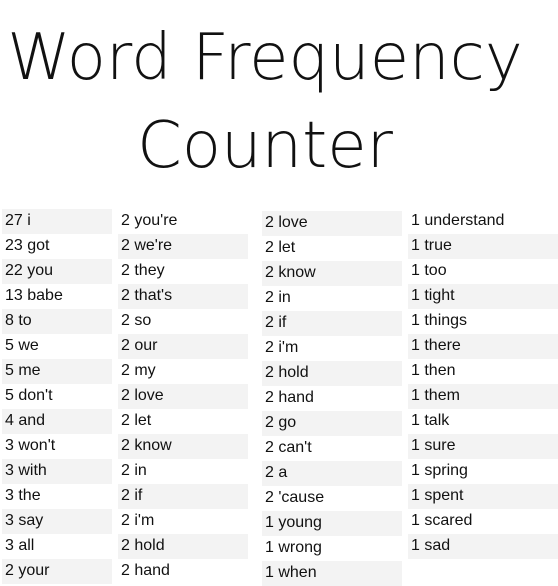  I want to click on word-frequency-row: 2 a, so click(332, 473).